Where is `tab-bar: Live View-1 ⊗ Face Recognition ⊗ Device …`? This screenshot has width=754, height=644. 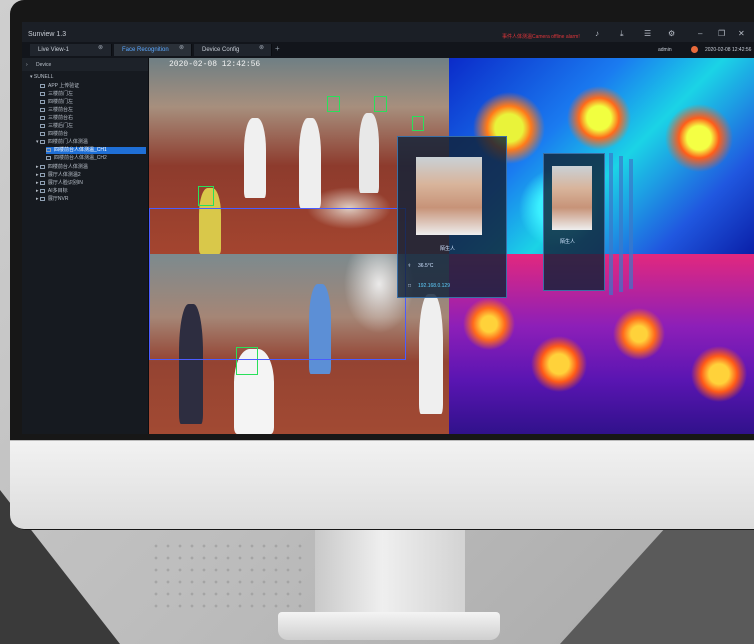 tab-bar: Live View-1 ⊗ Face Recognition ⊗ Device … is located at coordinates (388, 50).